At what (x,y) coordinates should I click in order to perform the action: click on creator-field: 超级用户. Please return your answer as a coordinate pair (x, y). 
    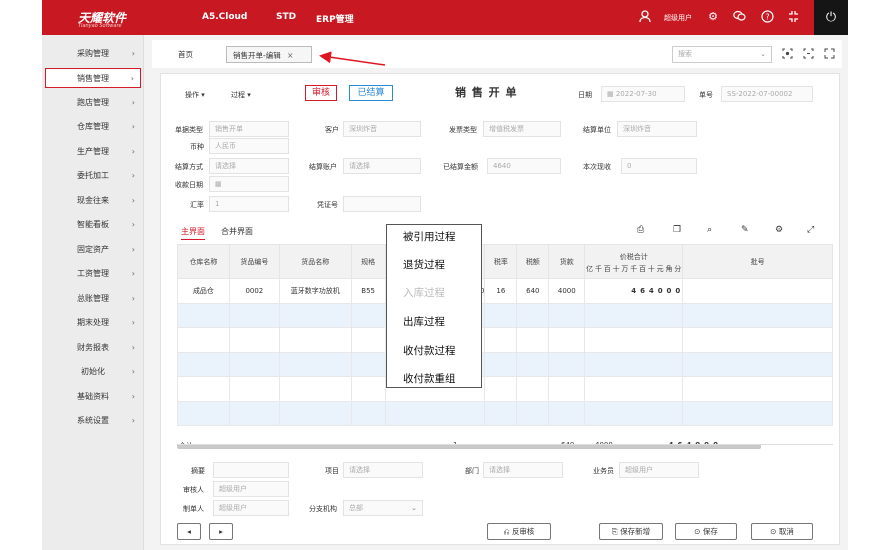
    Looking at the image, I should click on (251, 508).